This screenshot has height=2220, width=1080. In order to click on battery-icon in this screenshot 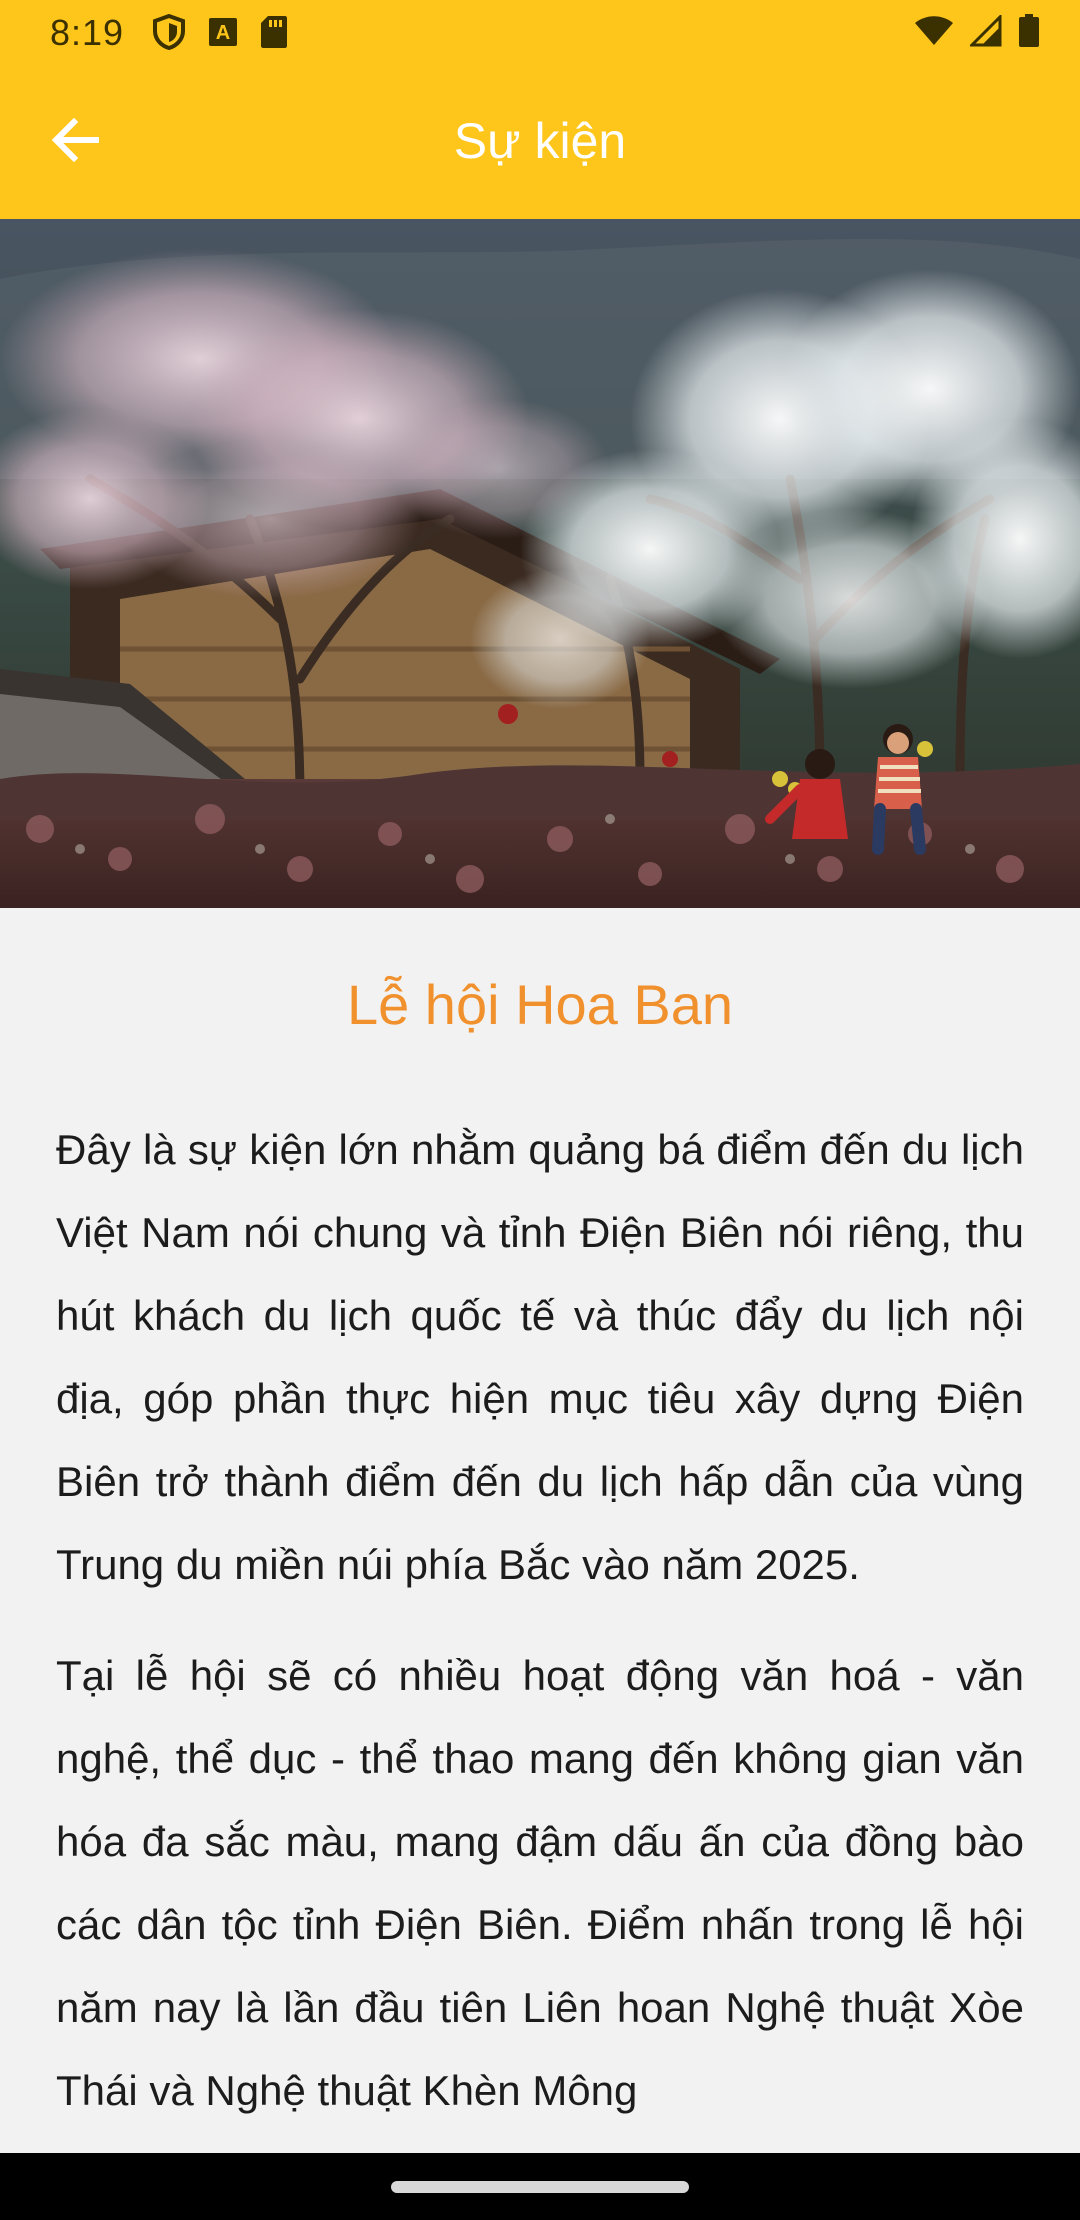, I will do `click(1029, 31)`.